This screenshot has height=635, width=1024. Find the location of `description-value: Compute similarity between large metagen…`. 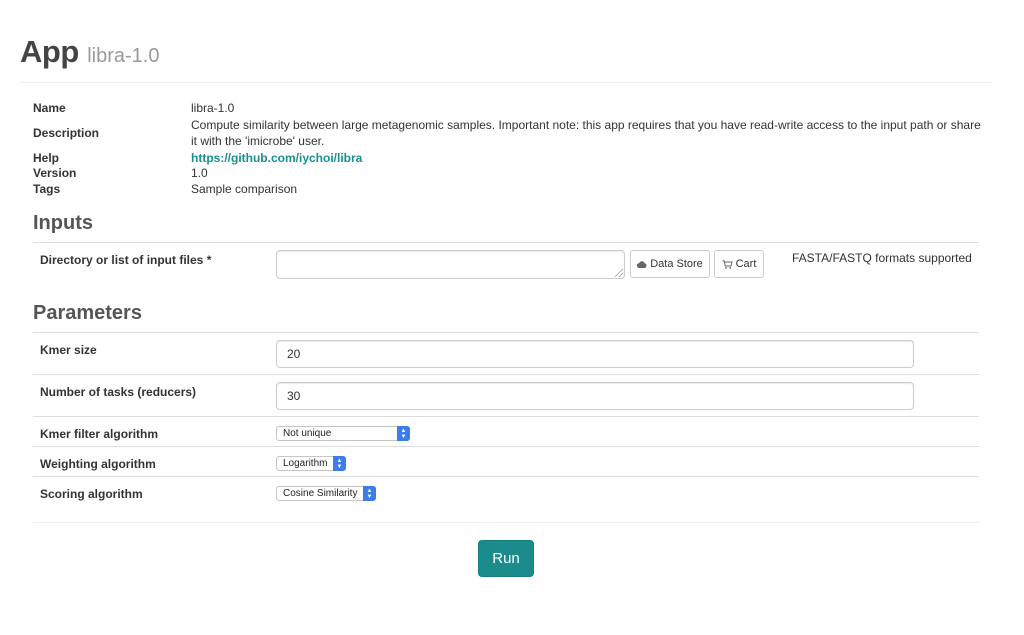

description-value: Compute similarity between large metagen… is located at coordinates (586, 133).